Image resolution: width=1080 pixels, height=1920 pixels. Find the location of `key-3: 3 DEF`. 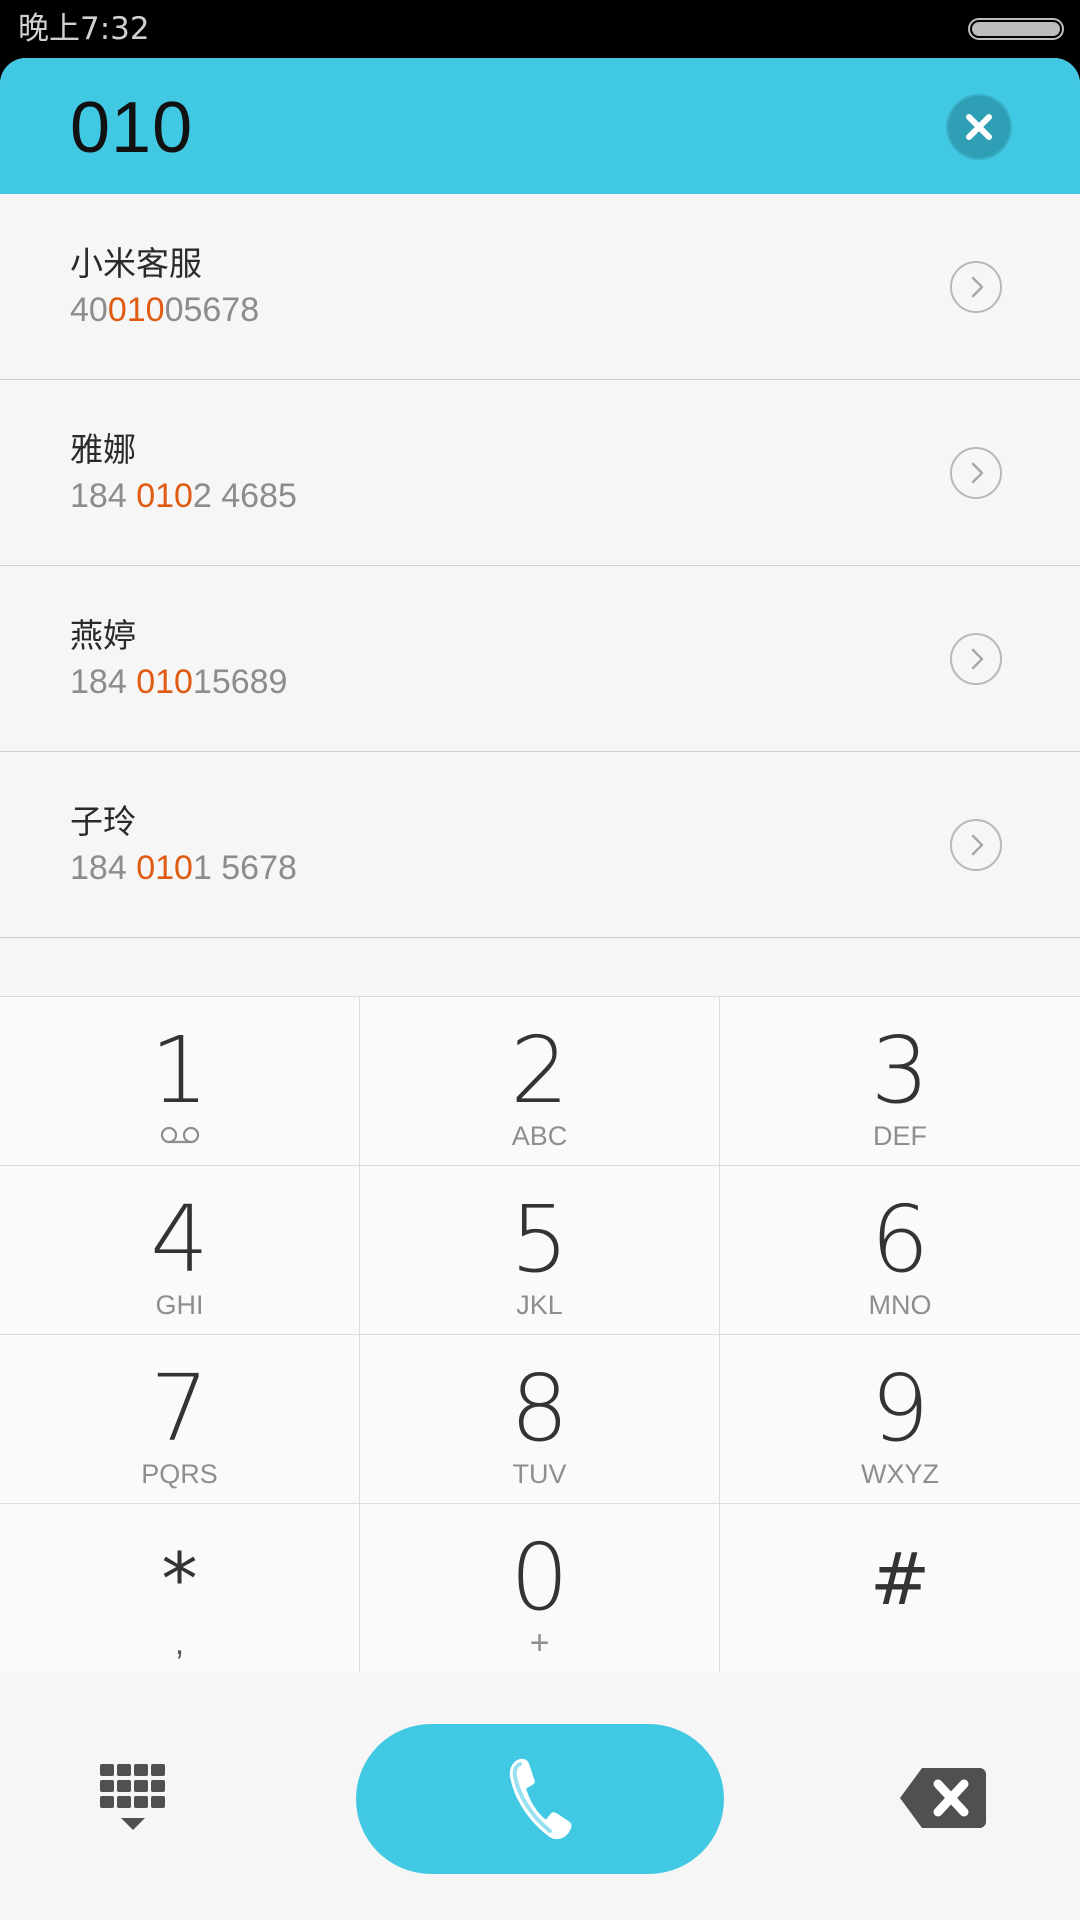

key-3: 3 DEF is located at coordinates (900, 1081).